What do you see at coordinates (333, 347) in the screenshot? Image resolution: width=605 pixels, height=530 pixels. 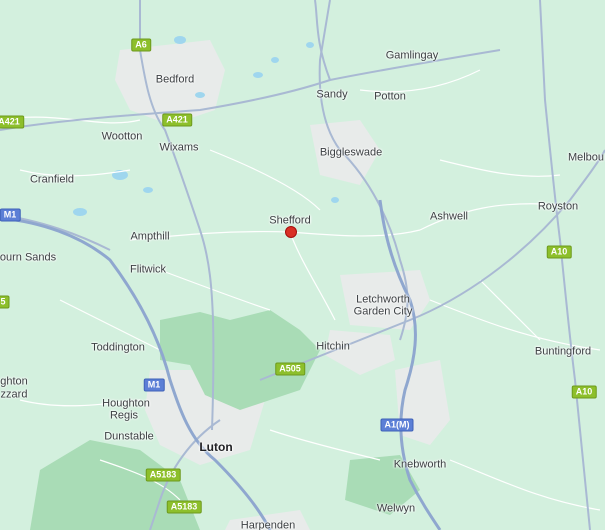 I see `place-label-hitchin: Hitchin` at bounding box center [333, 347].